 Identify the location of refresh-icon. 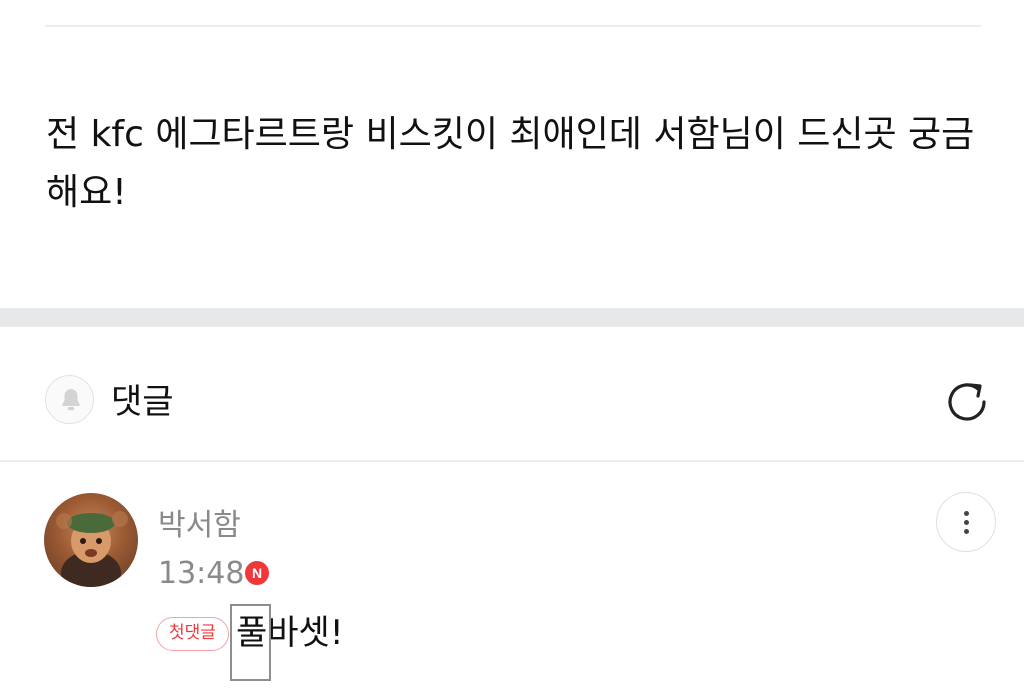
(967, 402).